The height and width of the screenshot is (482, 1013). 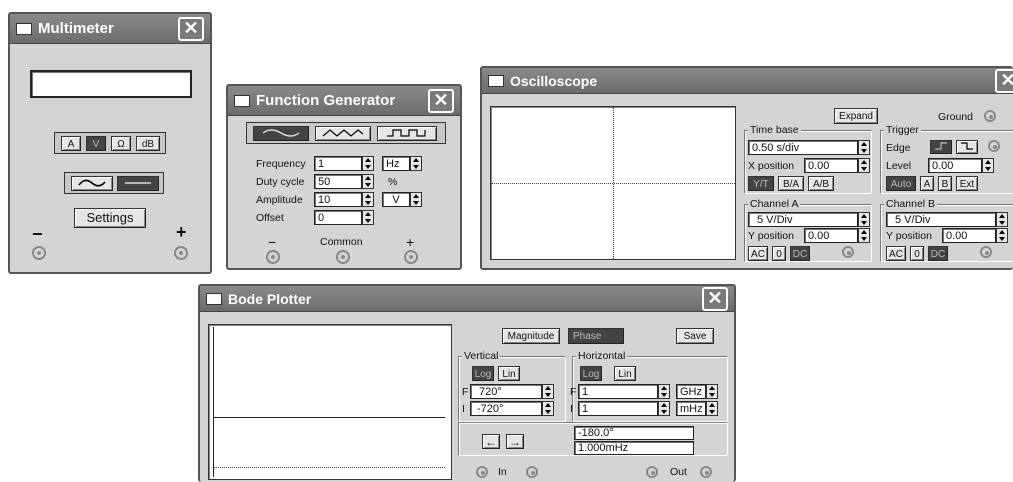 What do you see at coordinates (986, 252) in the screenshot?
I see `channel-b-terminal` at bounding box center [986, 252].